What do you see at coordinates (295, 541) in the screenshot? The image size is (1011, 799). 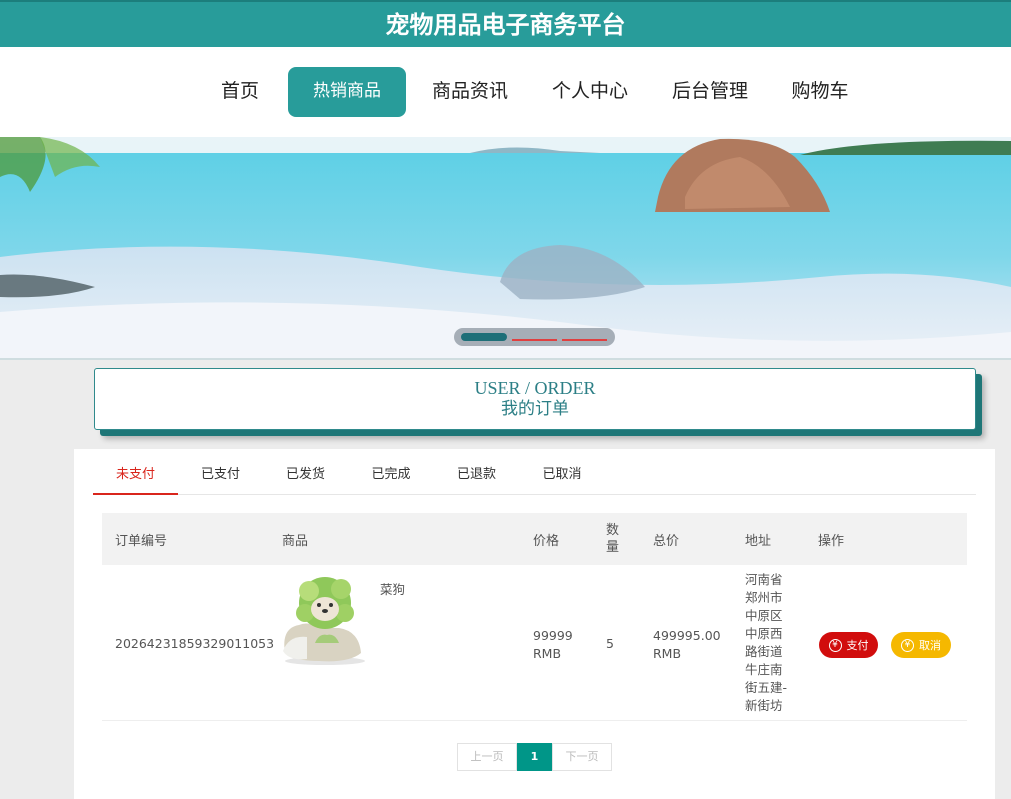 I see `col-product: 商品` at bounding box center [295, 541].